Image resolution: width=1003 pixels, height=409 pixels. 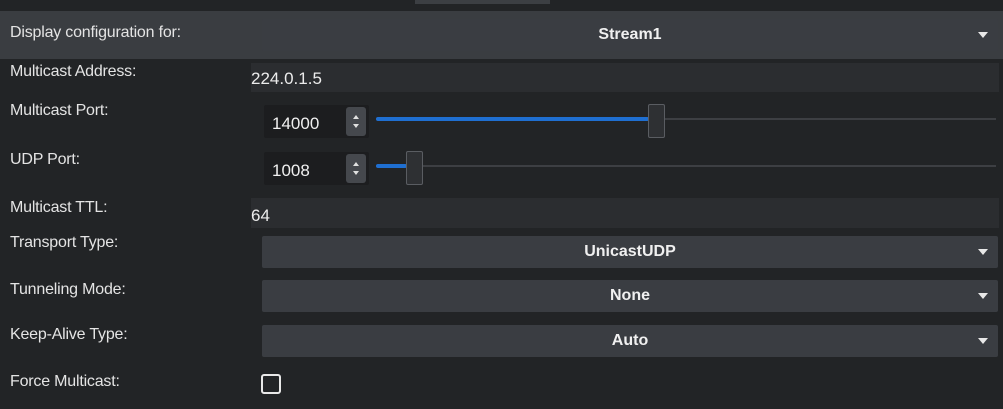 What do you see at coordinates (65, 381) in the screenshot?
I see `force-multicast-label: Force Multicast:` at bounding box center [65, 381].